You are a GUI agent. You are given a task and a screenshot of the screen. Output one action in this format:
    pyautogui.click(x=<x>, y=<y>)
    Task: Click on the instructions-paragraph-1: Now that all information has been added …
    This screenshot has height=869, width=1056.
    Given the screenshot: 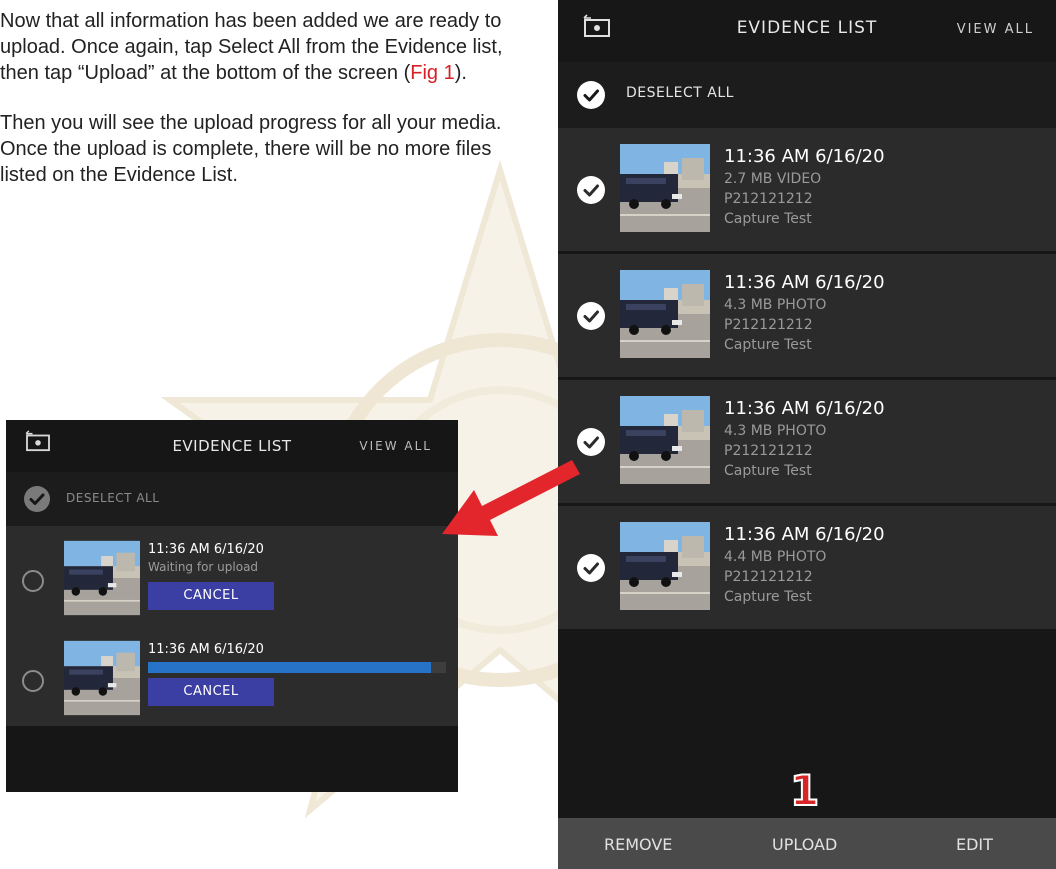 What is the action you would take?
    pyautogui.click(x=260, y=47)
    